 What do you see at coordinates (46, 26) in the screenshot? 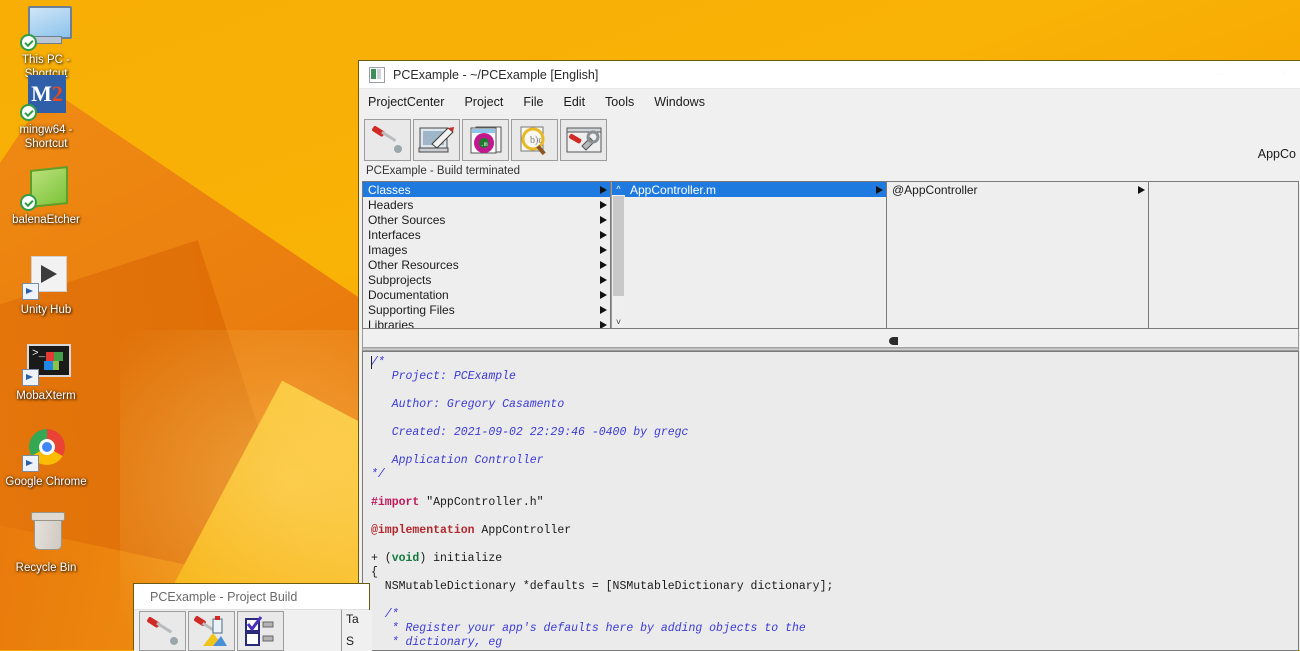
I see `monitor-icon` at bounding box center [46, 26].